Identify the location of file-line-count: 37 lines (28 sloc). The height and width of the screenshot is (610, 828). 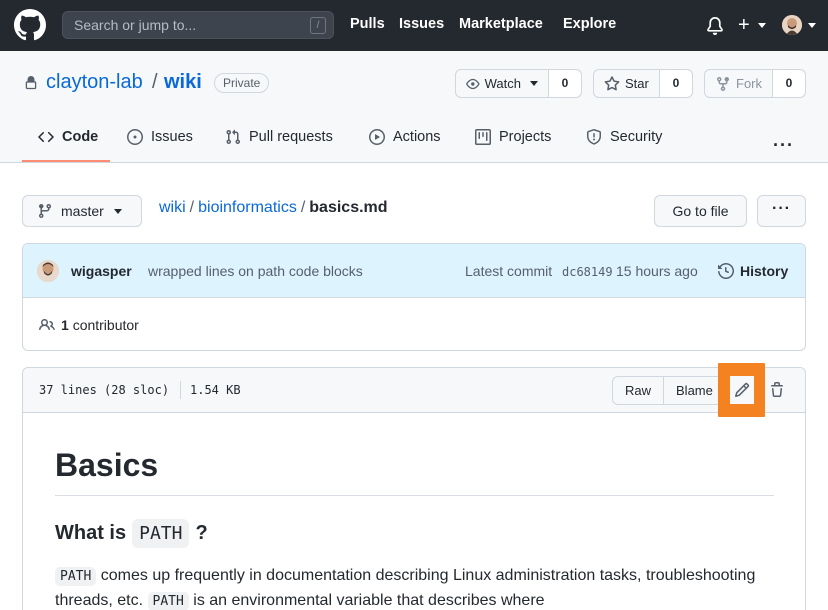
(104, 390).